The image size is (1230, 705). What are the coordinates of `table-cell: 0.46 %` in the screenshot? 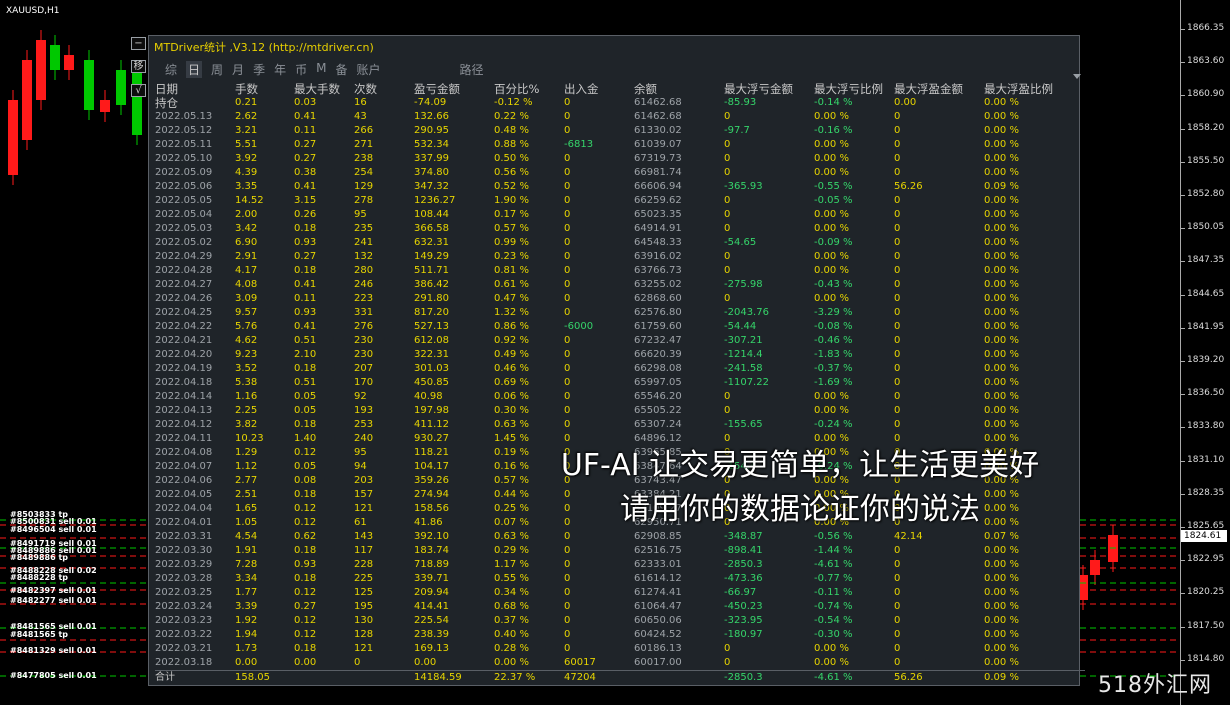 It's located at (511, 368).